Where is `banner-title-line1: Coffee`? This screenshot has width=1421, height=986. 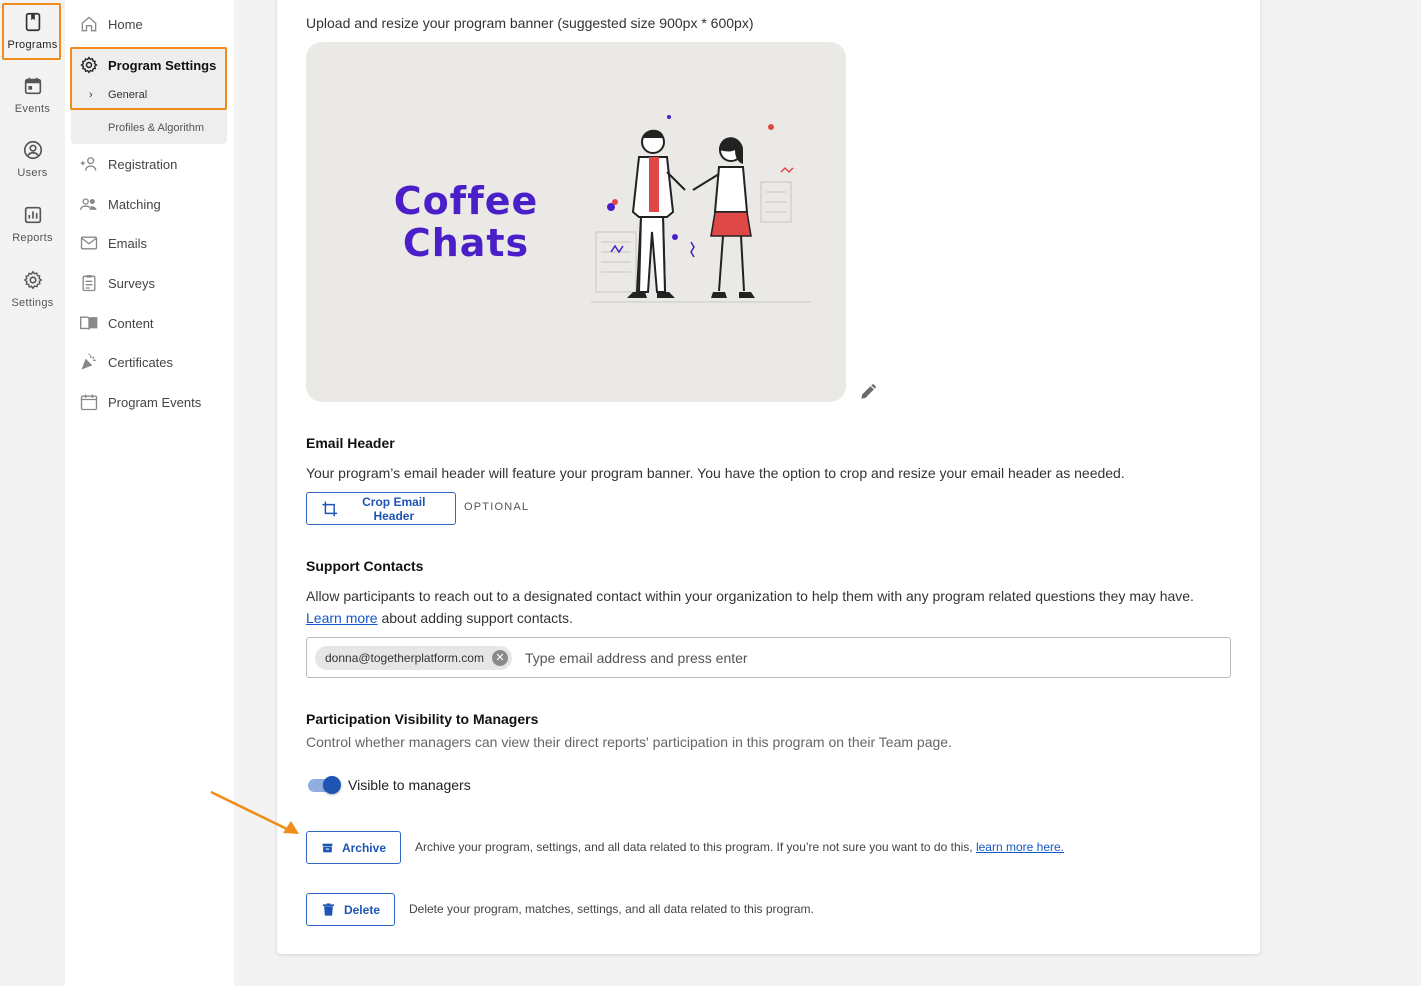
banner-title-line1: Coffee is located at coordinates (466, 201).